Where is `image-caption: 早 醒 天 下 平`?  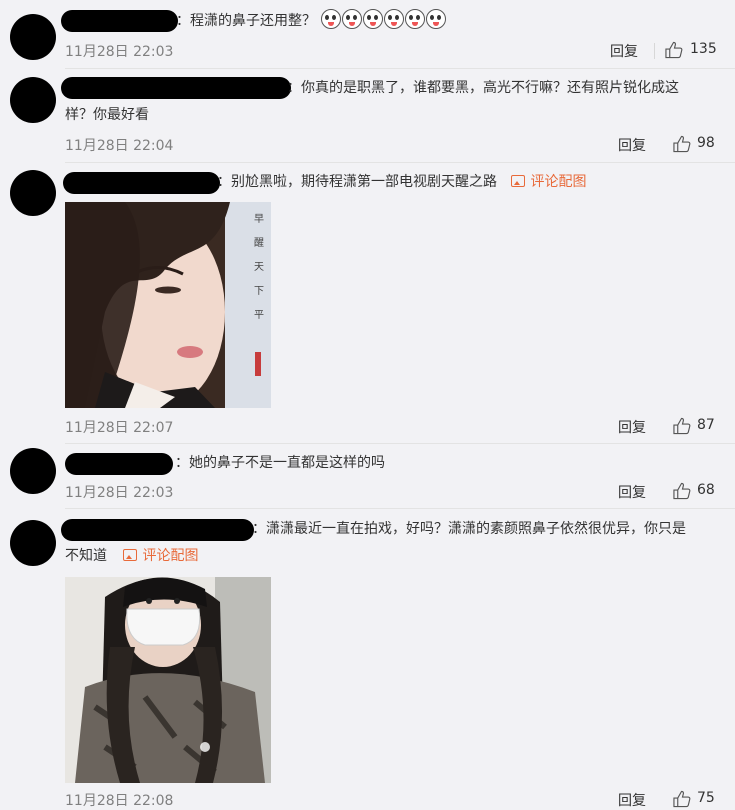 image-caption: 早 醒 天 下 平 is located at coordinates (259, 267).